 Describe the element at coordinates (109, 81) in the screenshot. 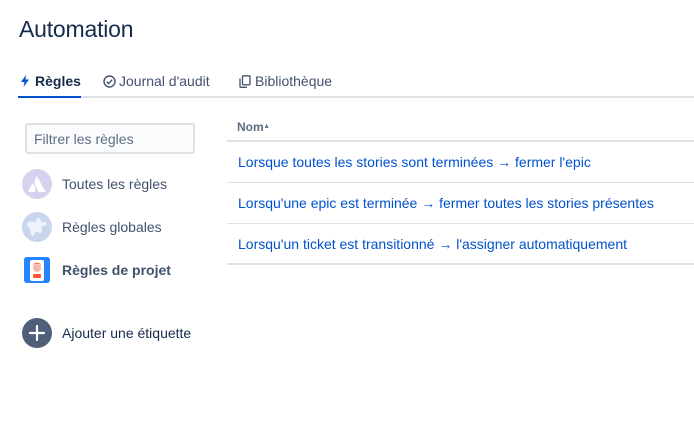

I see `check-circle-icon` at that location.